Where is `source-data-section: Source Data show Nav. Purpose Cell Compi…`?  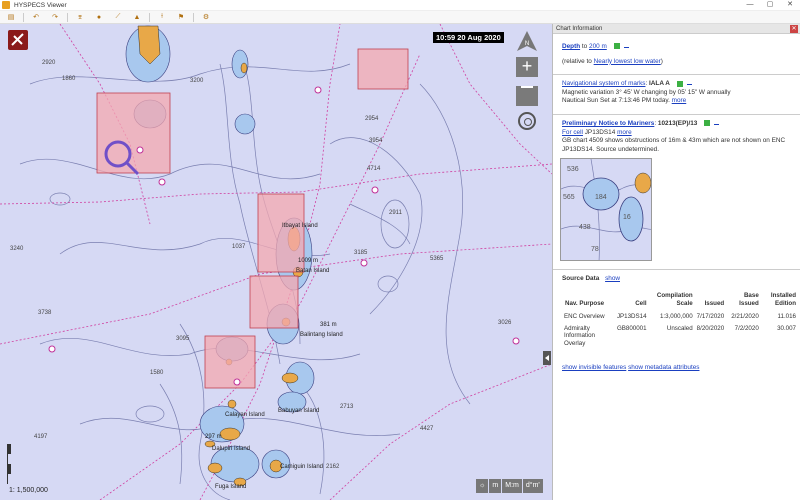 source-data-section: Source Data show Nav. Purpose Cell Compi… is located at coordinates (679, 323).